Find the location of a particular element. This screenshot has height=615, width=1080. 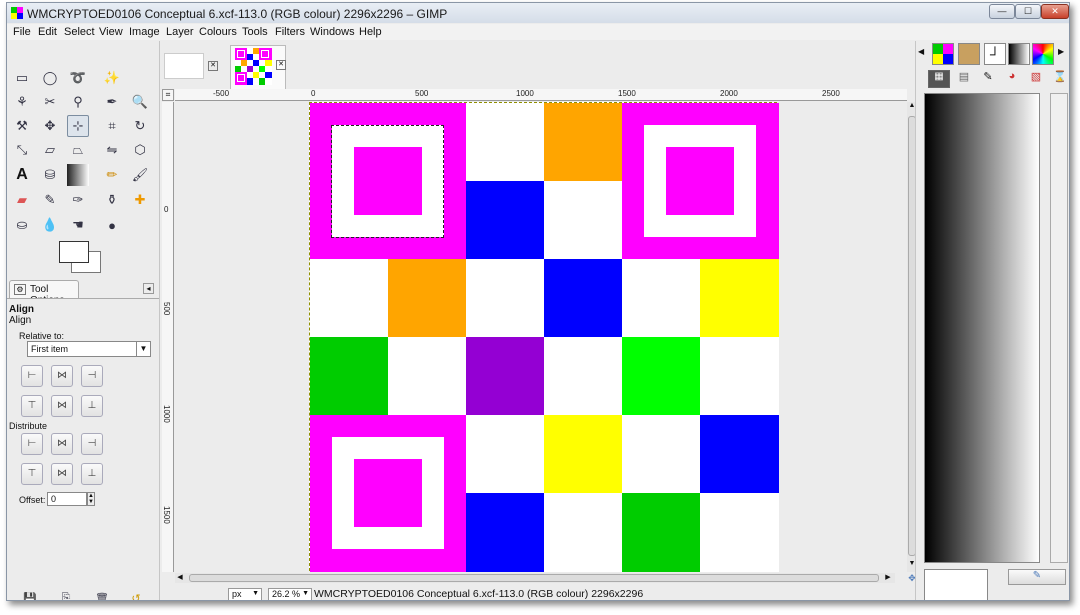

brush-preview is located at coordinates (956, 584).